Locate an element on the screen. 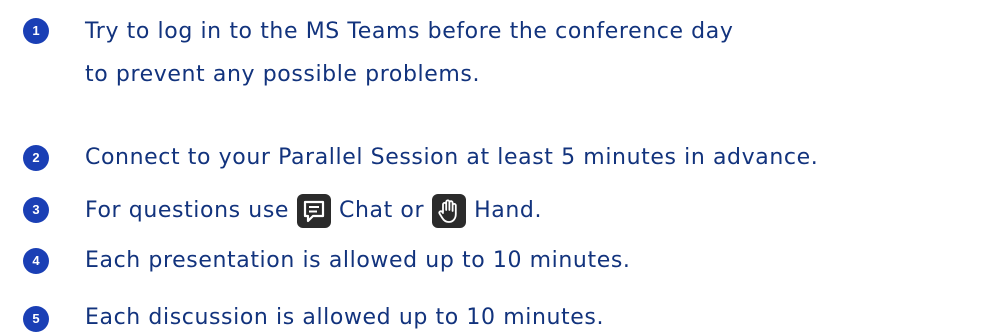 Image resolution: width=991 pixels, height=336 pixels. number-badge-4: 4 is located at coordinates (36, 261).